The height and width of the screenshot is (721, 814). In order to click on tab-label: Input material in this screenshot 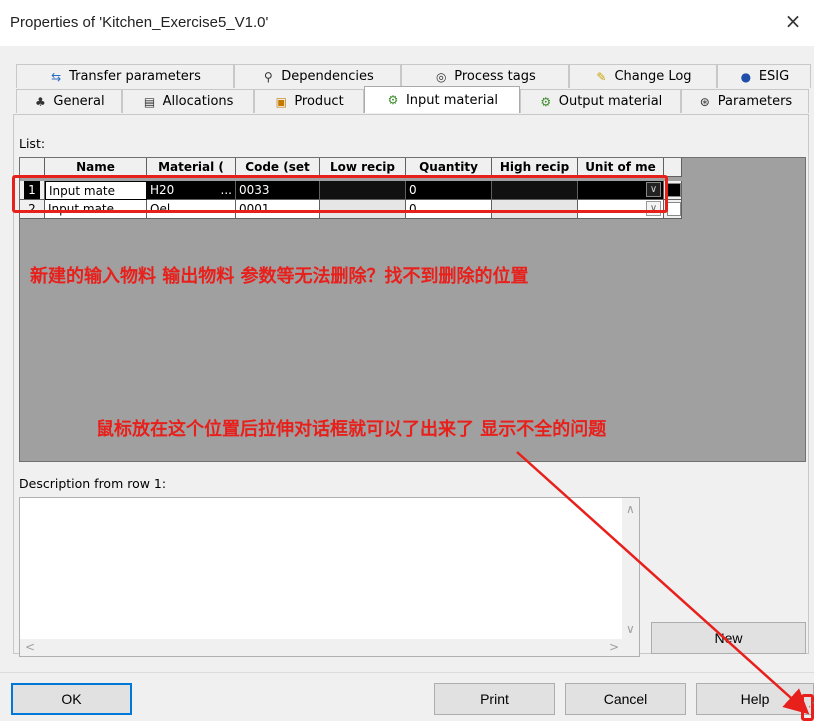, I will do `click(452, 100)`.